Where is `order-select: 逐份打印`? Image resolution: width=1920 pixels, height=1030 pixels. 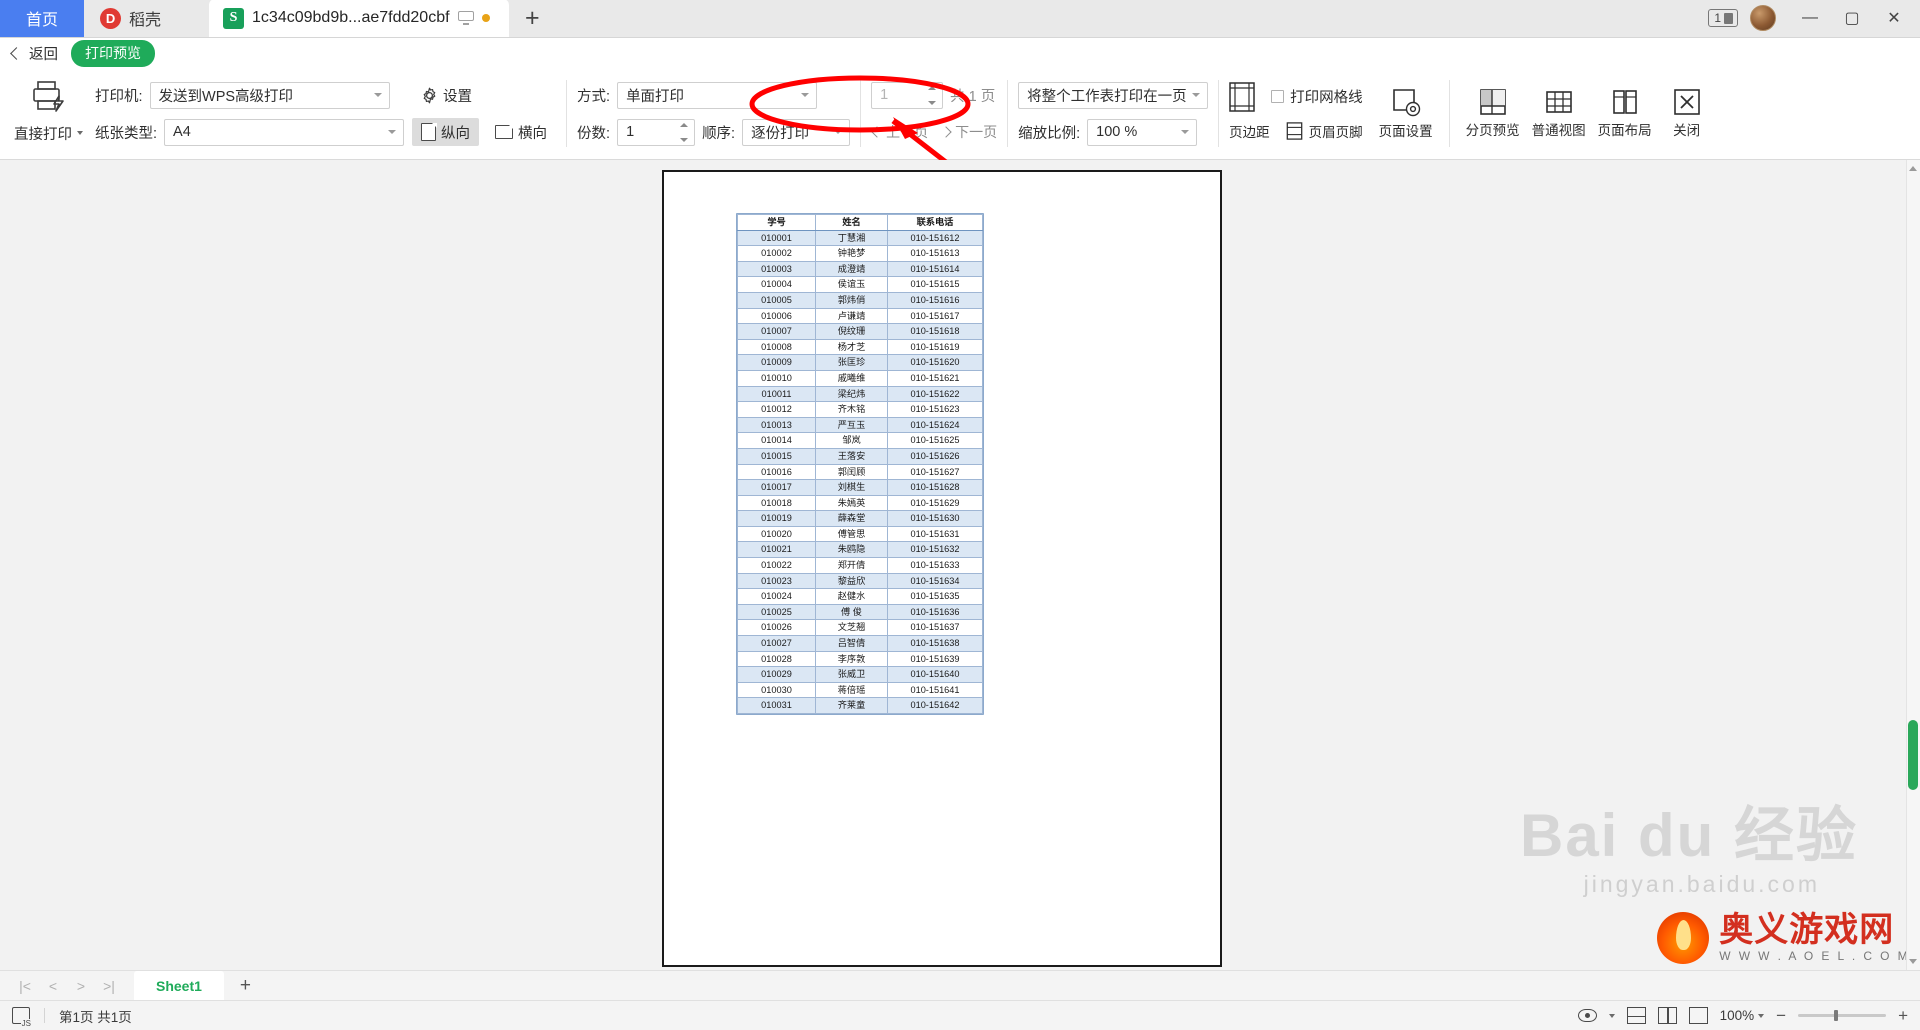
order-select: 逐份打印 is located at coordinates (796, 132).